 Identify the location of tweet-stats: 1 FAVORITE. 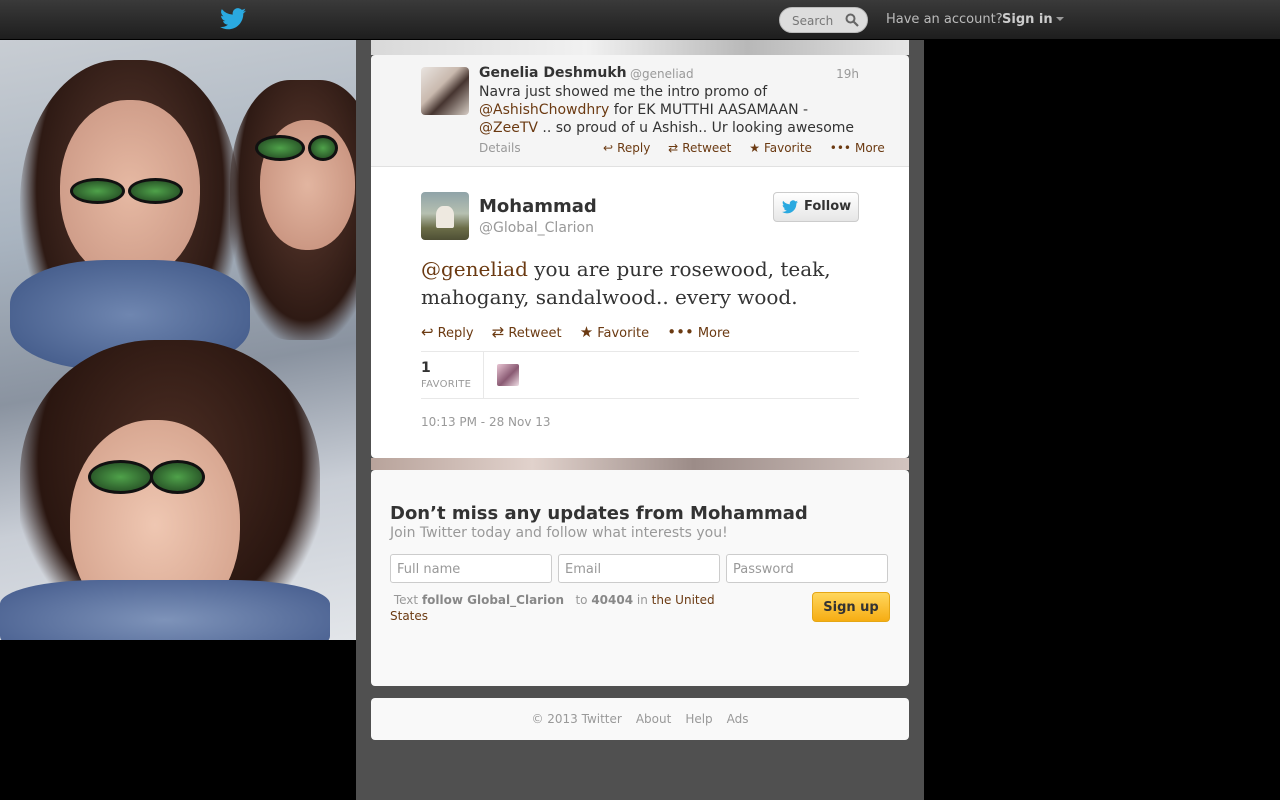
(640, 375).